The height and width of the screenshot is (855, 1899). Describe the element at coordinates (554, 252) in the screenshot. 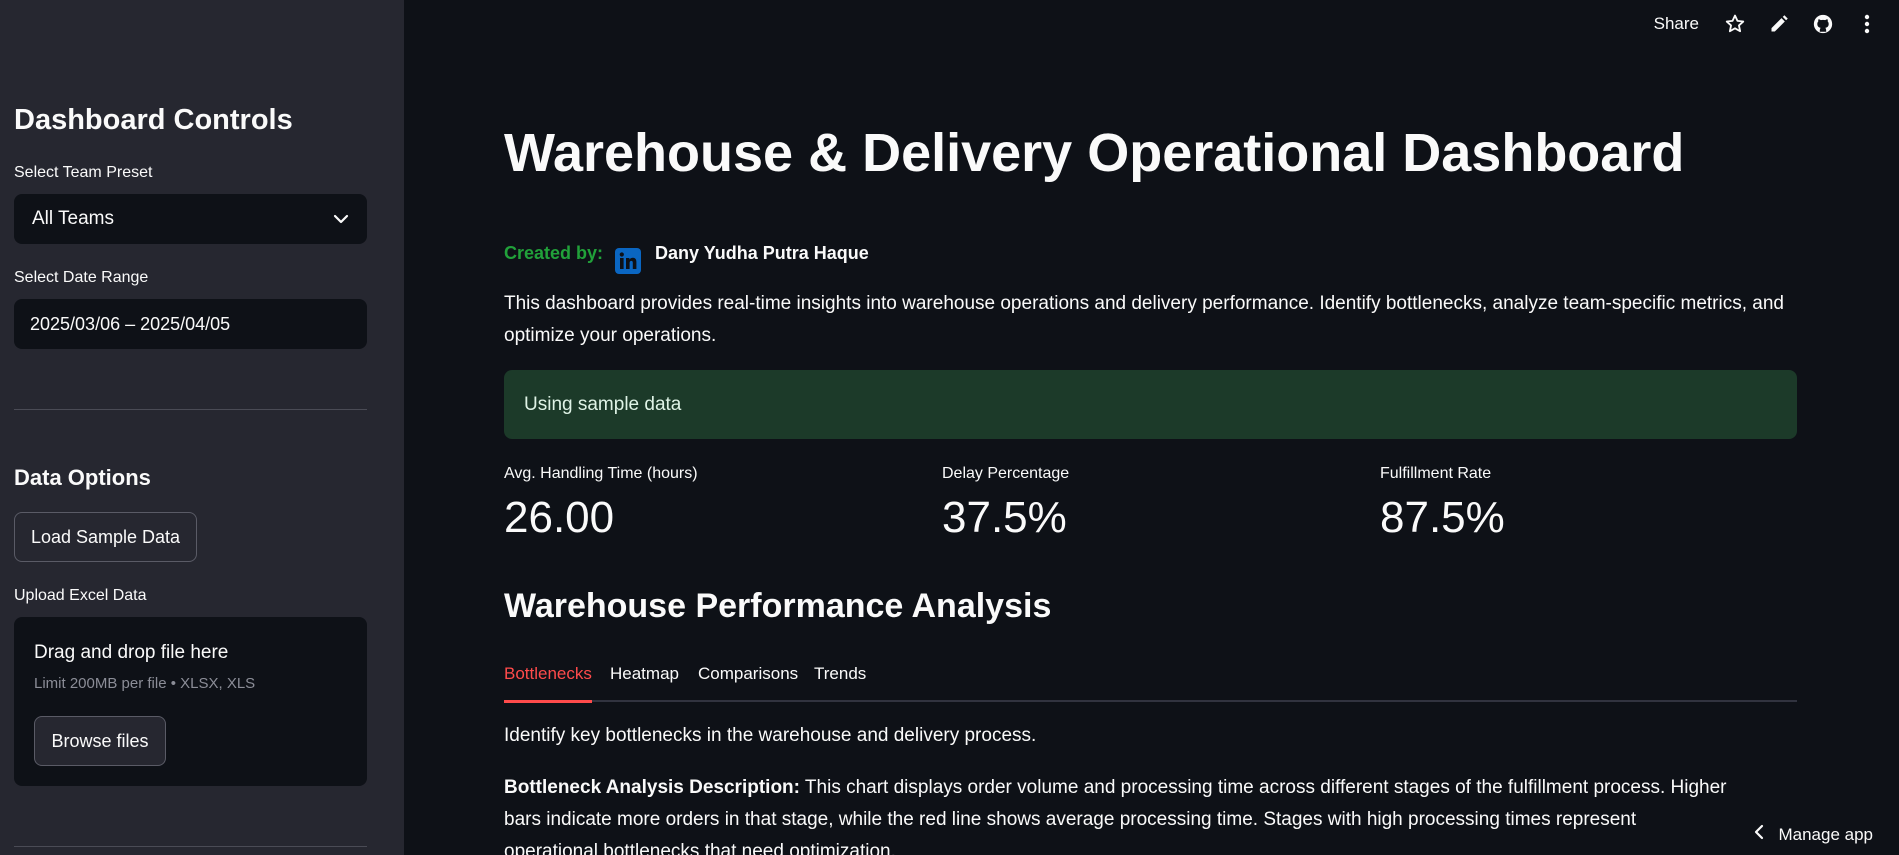

I see `created-by-label: Created by:` at that location.